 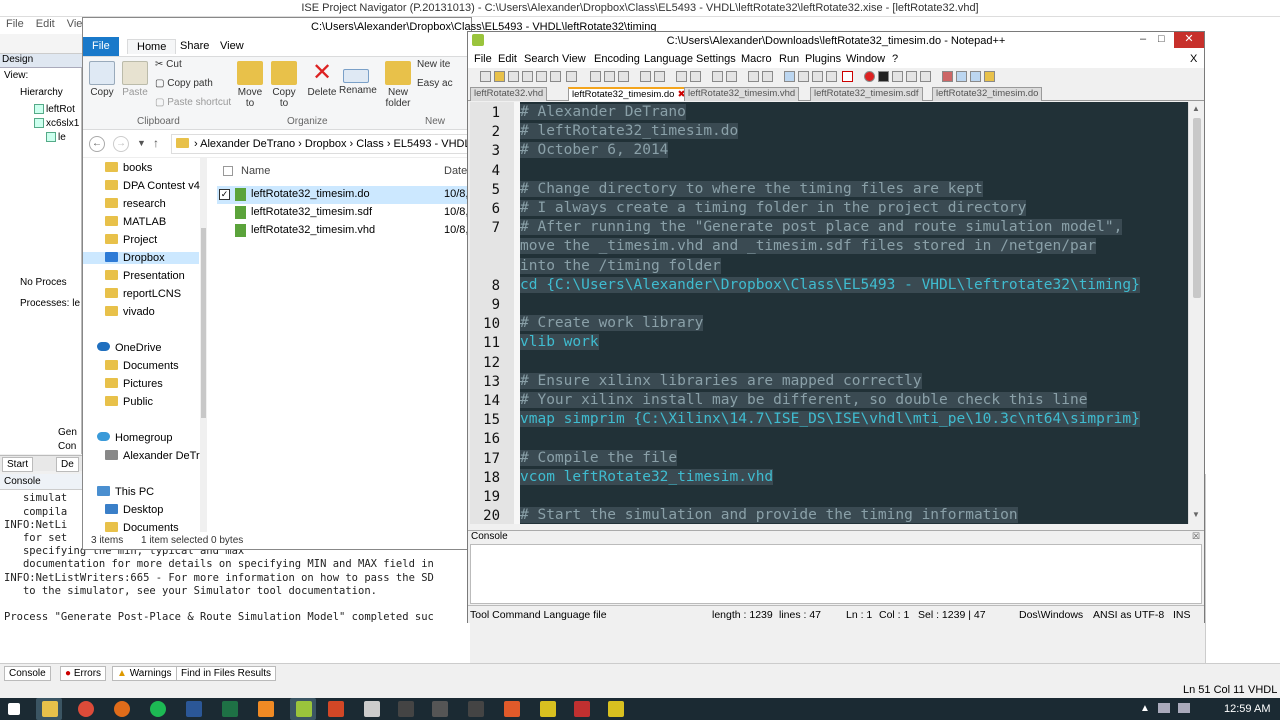 What do you see at coordinates (54, 109) in the screenshot?
I see `hierarchy-item-project: leftRot` at bounding box center [54, 109].